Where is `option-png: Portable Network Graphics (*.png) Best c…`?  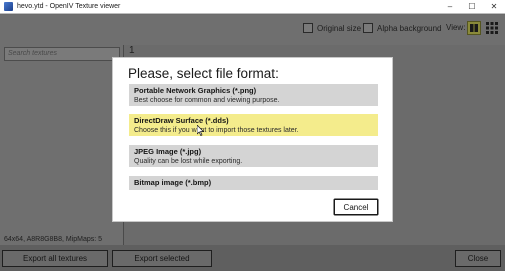
option-png: Portable Network Graphics (*.png) Best c… is located at coordinates (253, 95).